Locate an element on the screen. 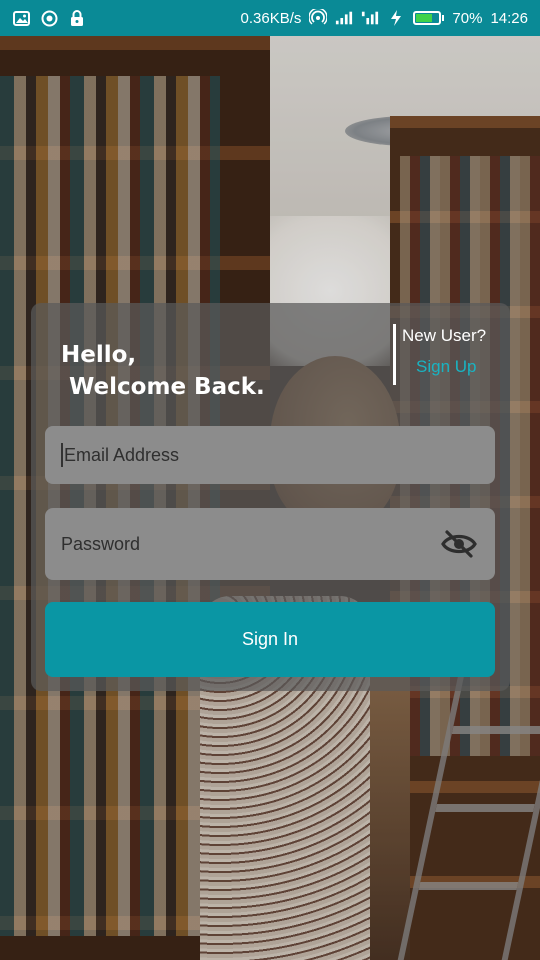 The height and width of the screenshot is (960, 540). password-placeholder: Password is located at coordinates (101, 543).